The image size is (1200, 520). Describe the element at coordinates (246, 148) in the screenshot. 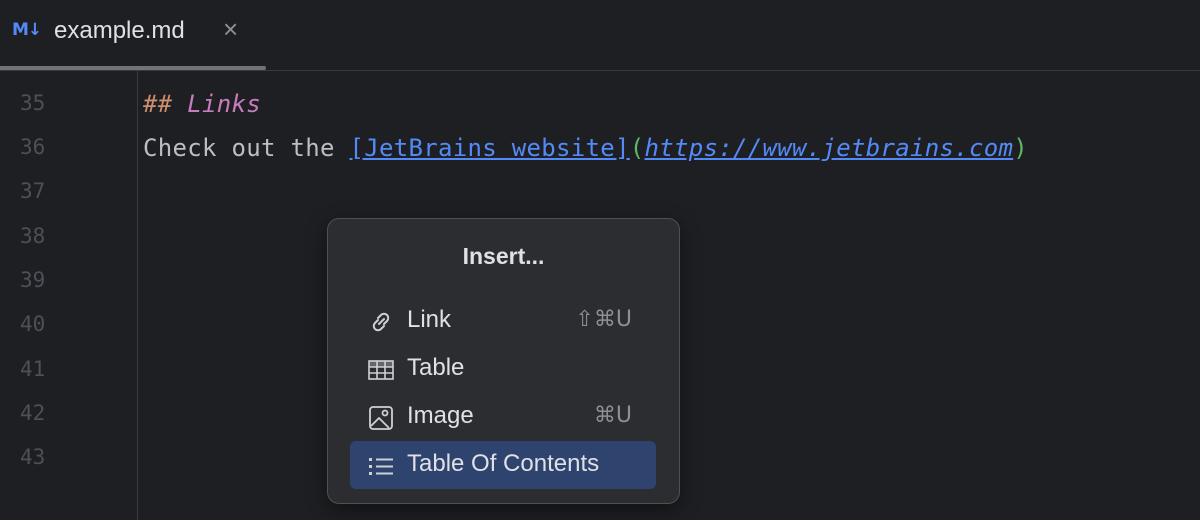

I see `plain-text: Check out the` at that location.